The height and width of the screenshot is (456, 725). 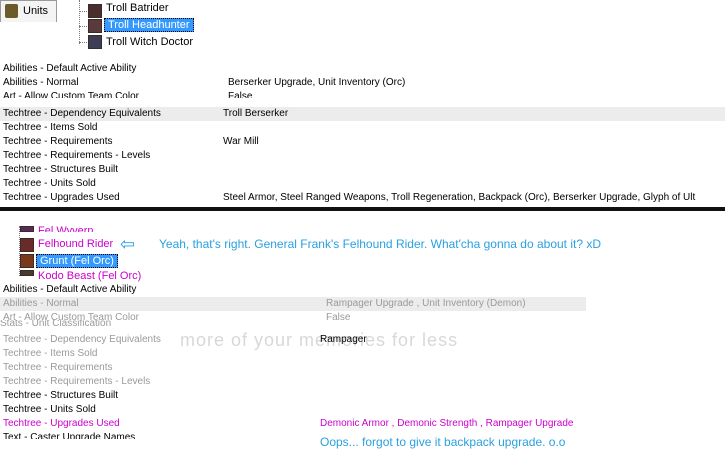 What do you see at coordinates (27, 245) in the screenshot?
I see `felhound-rider-icon` at bounding box center [27, 245].